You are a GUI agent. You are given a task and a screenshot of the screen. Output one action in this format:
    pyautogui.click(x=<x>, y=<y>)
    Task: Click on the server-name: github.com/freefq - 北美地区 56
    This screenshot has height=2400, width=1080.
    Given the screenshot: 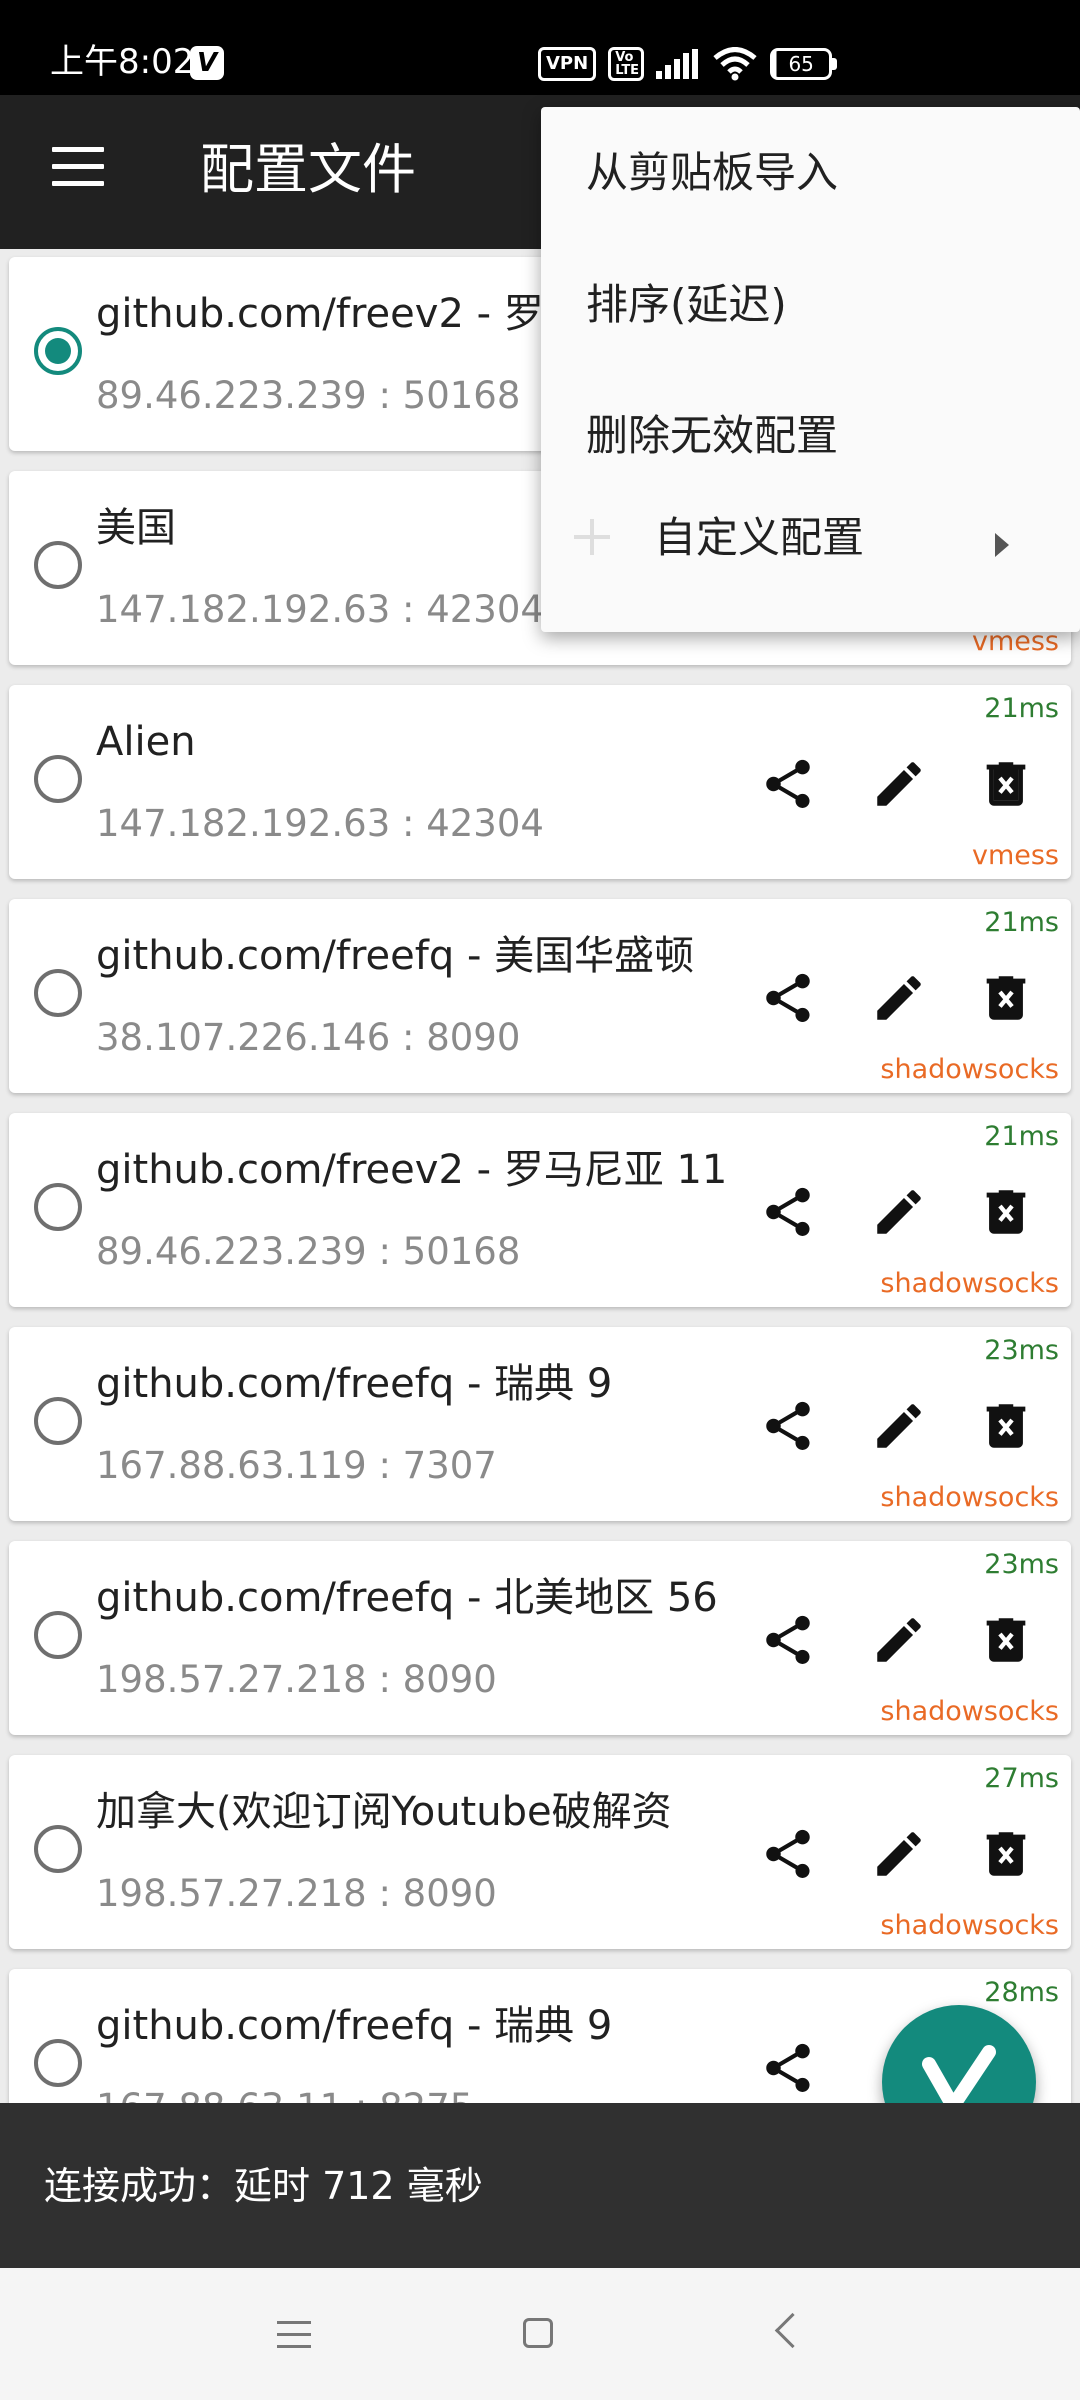 What is the action you would take?
    pyautogui.click(x=407, y=1598)
    